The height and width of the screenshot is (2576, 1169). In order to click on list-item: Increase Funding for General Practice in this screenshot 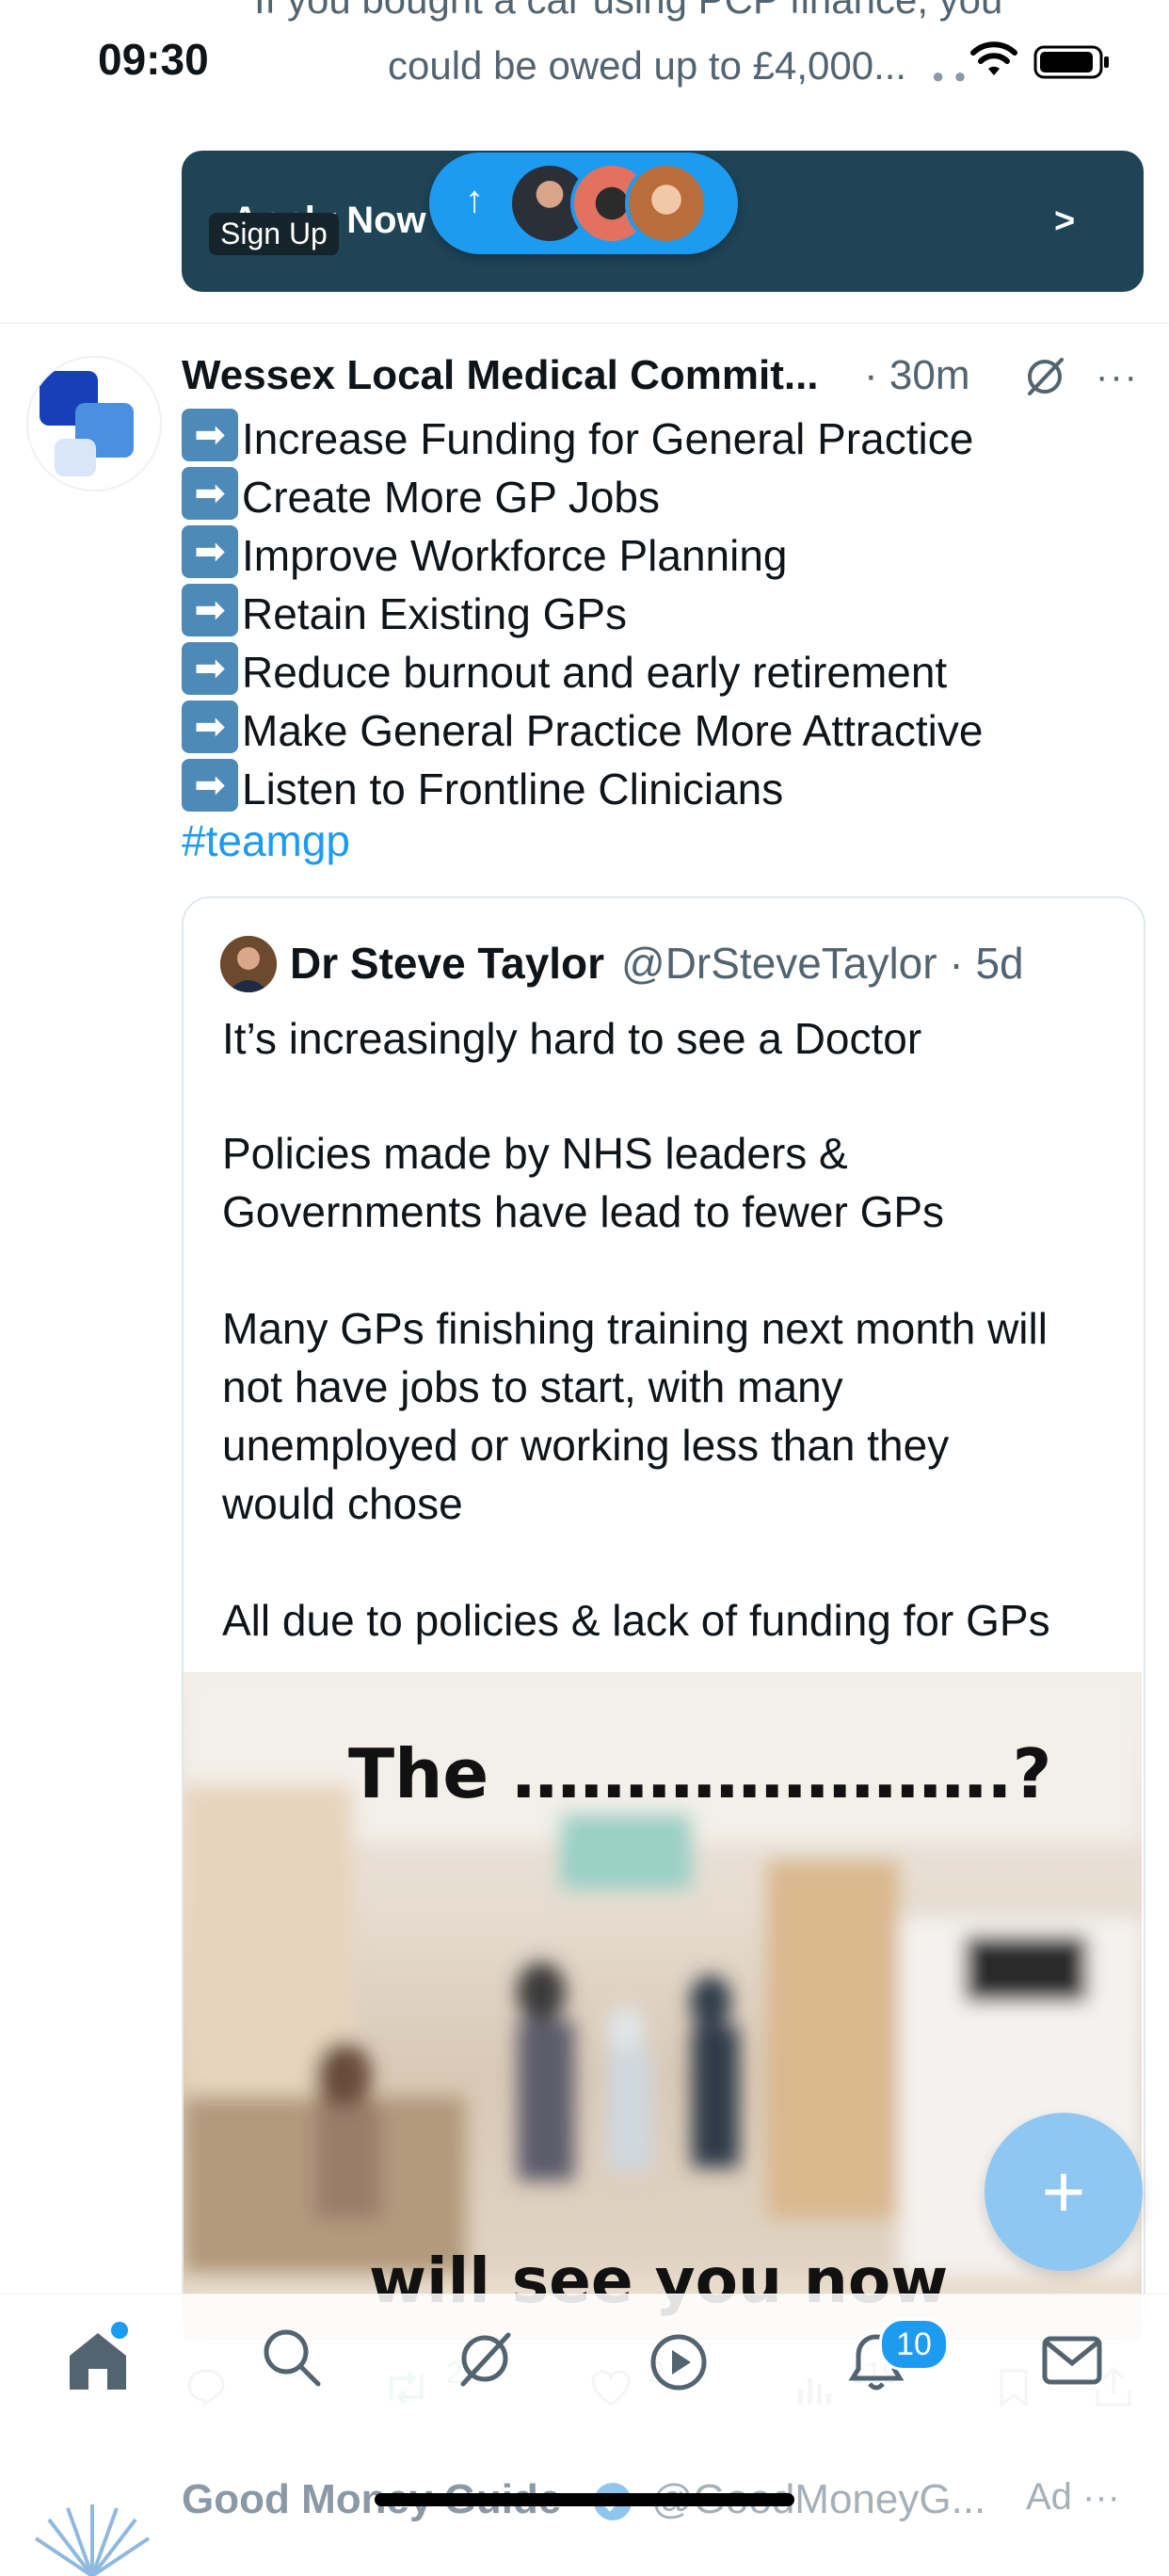, I will do `click(577, 438)`.